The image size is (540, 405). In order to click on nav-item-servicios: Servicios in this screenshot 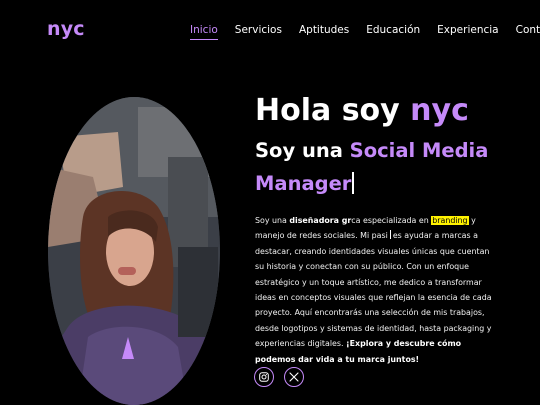, I will do `click(258, 32)`.